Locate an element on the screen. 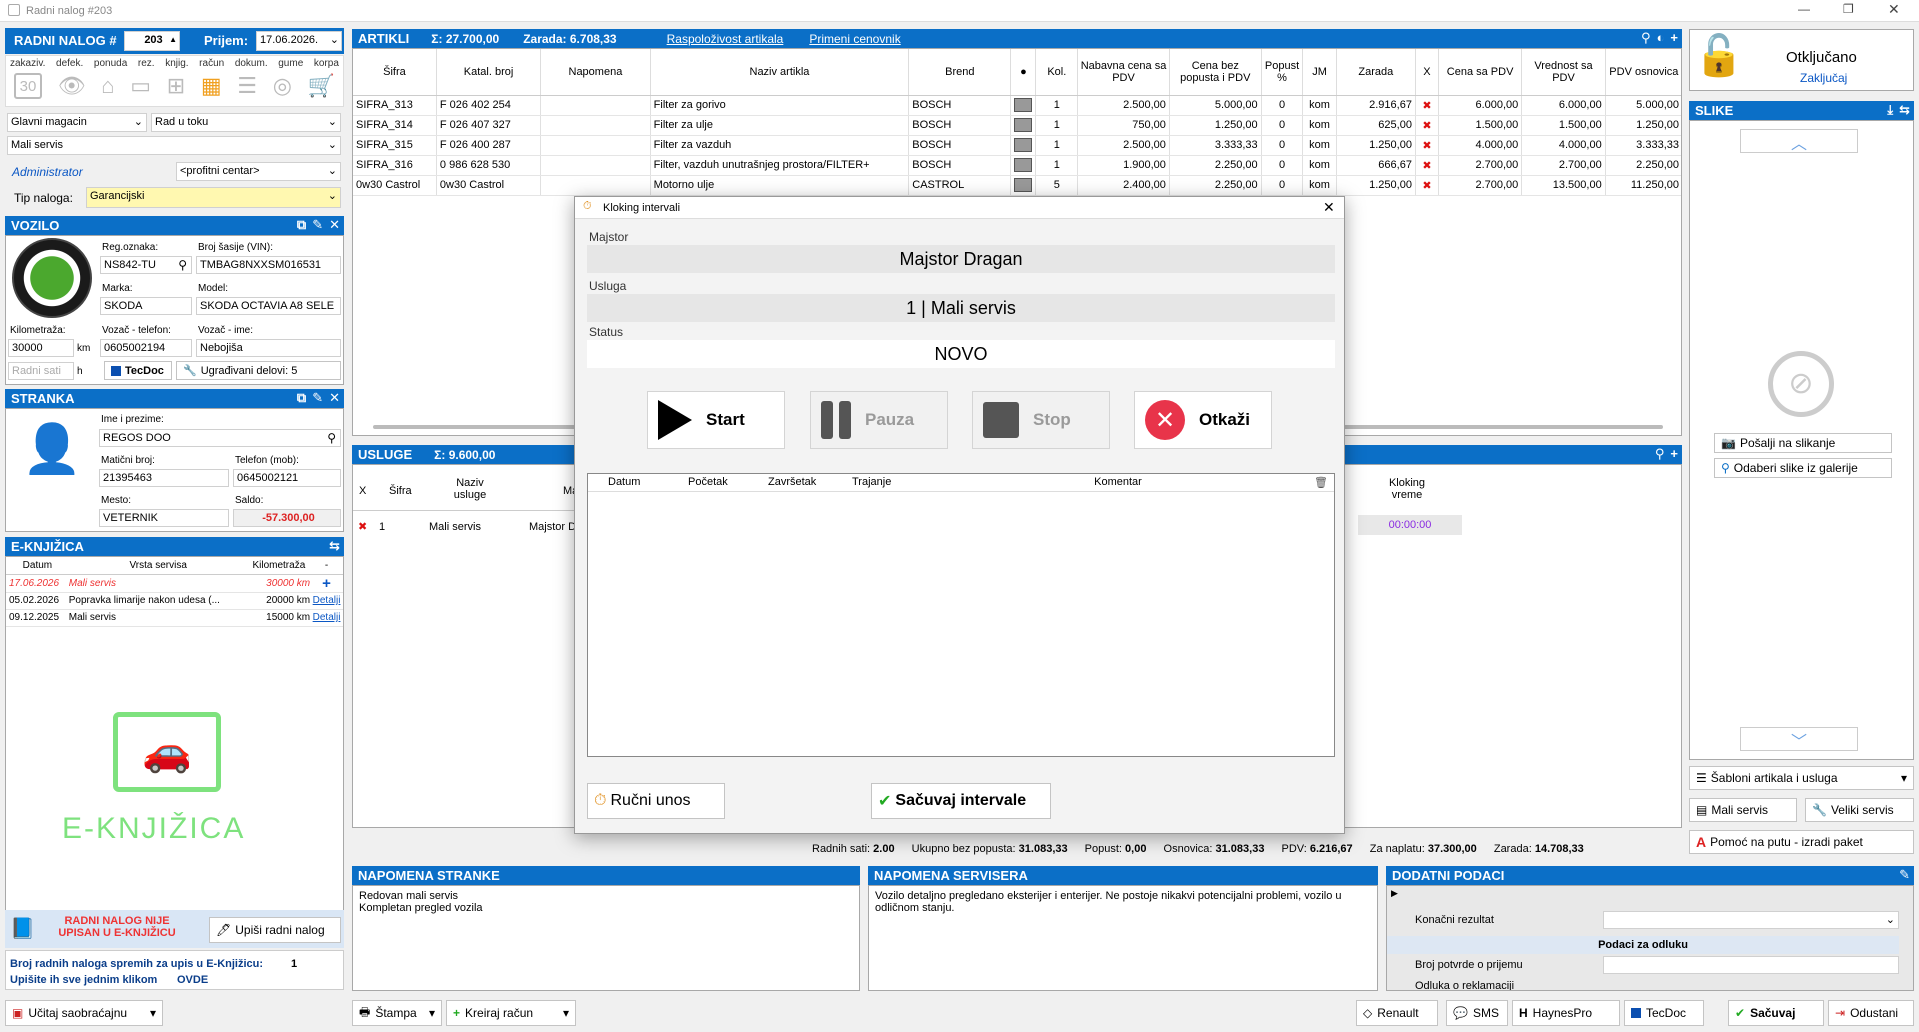  gallery-button: ⚲ Odaberi slike iz galerije is located at coordinates (1803, 468).